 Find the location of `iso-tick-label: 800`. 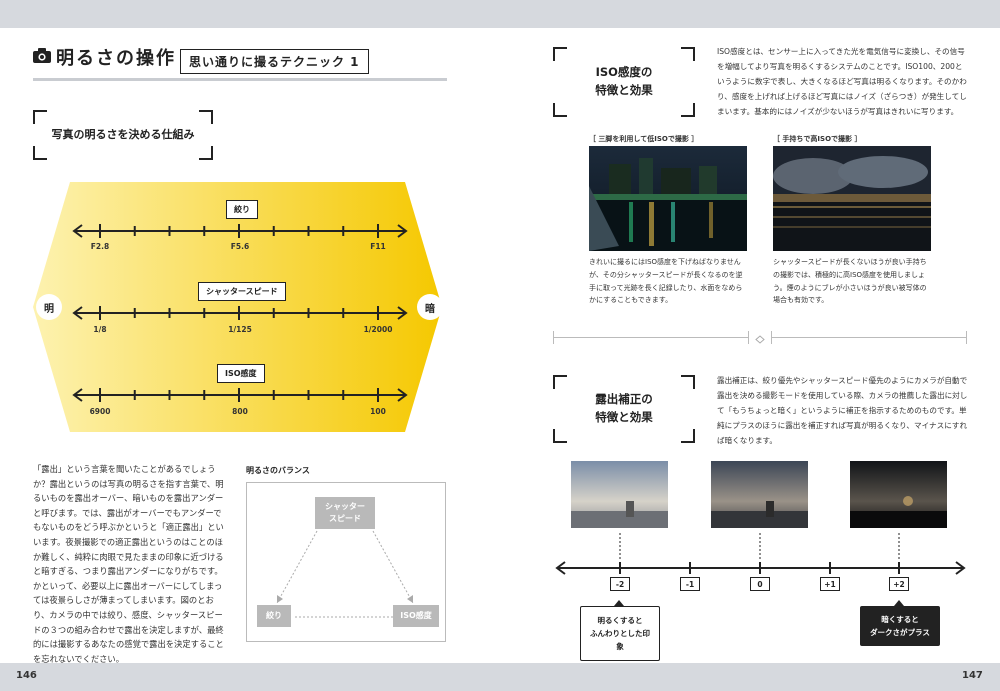

iso-tick-label: 800 is located at coordinates (240, 411).